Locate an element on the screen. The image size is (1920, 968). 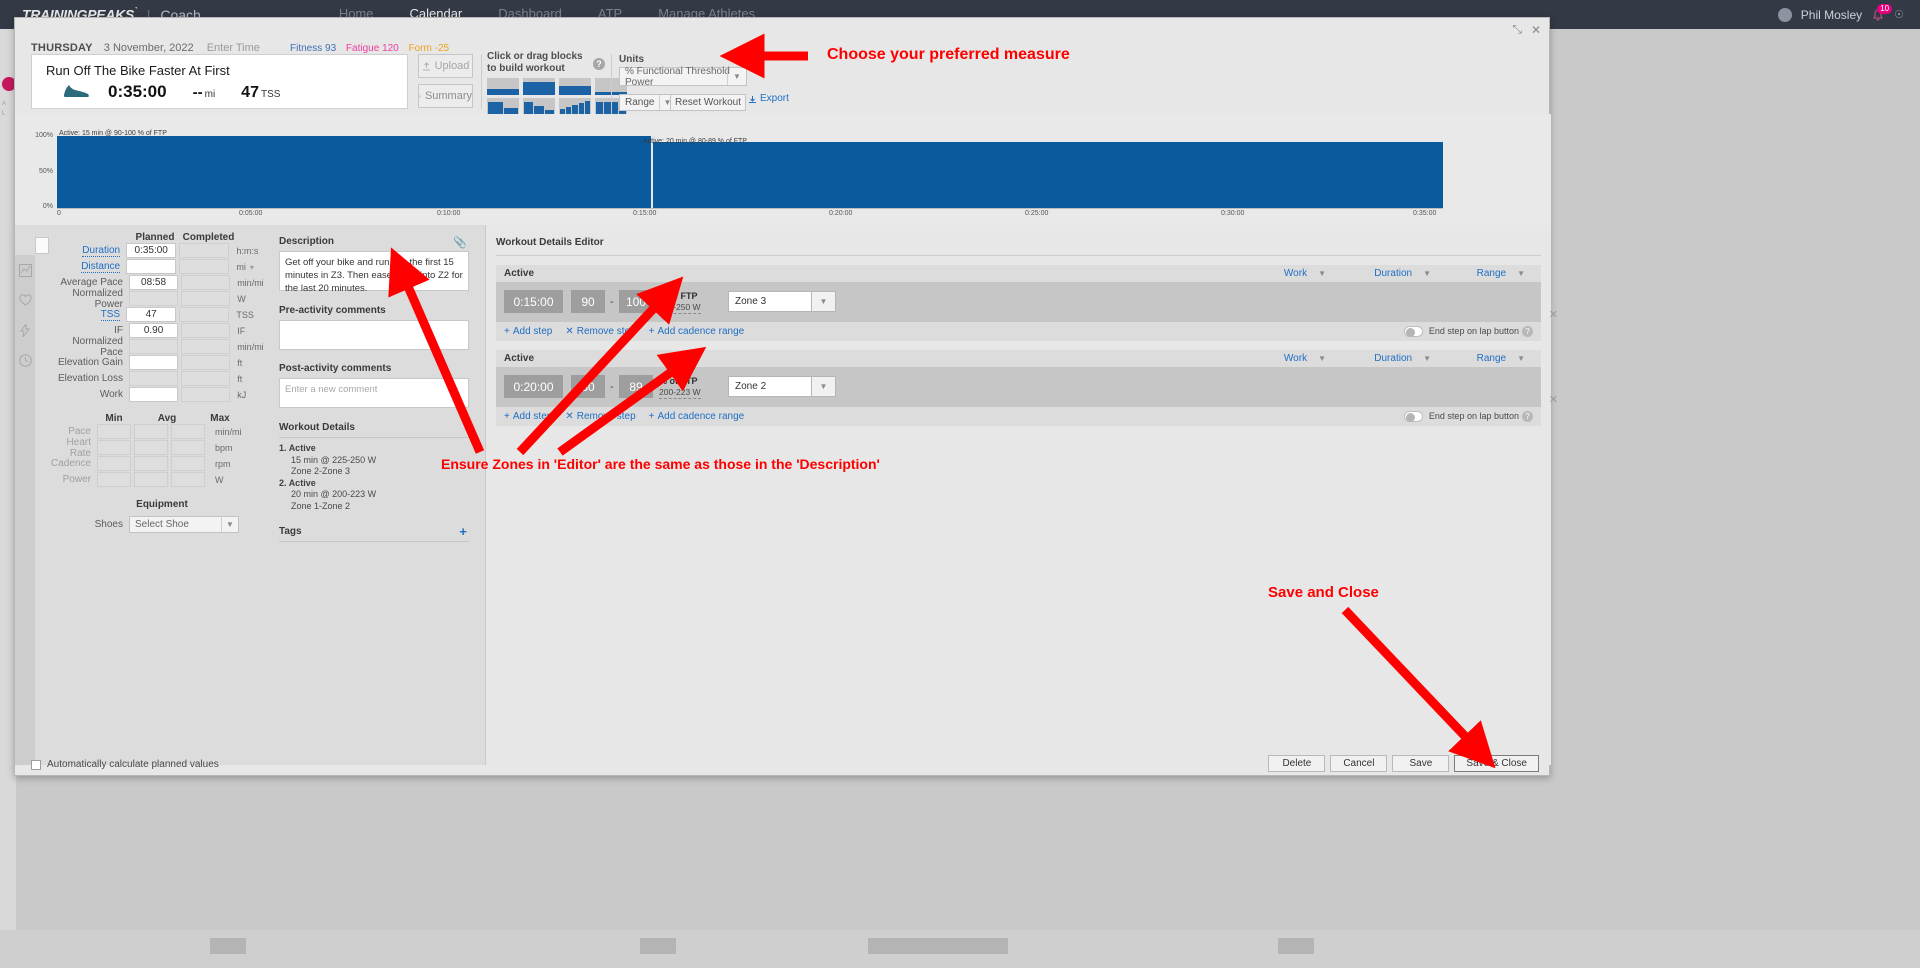
step-1-lap-help-icon: ? is located at coordinates (1527, 331).